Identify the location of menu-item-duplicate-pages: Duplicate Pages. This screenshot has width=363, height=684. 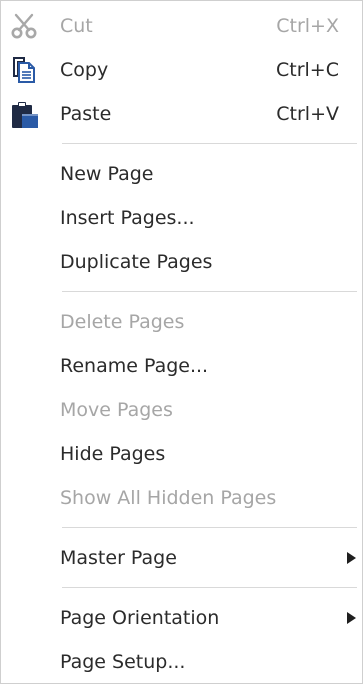
(181, 262).